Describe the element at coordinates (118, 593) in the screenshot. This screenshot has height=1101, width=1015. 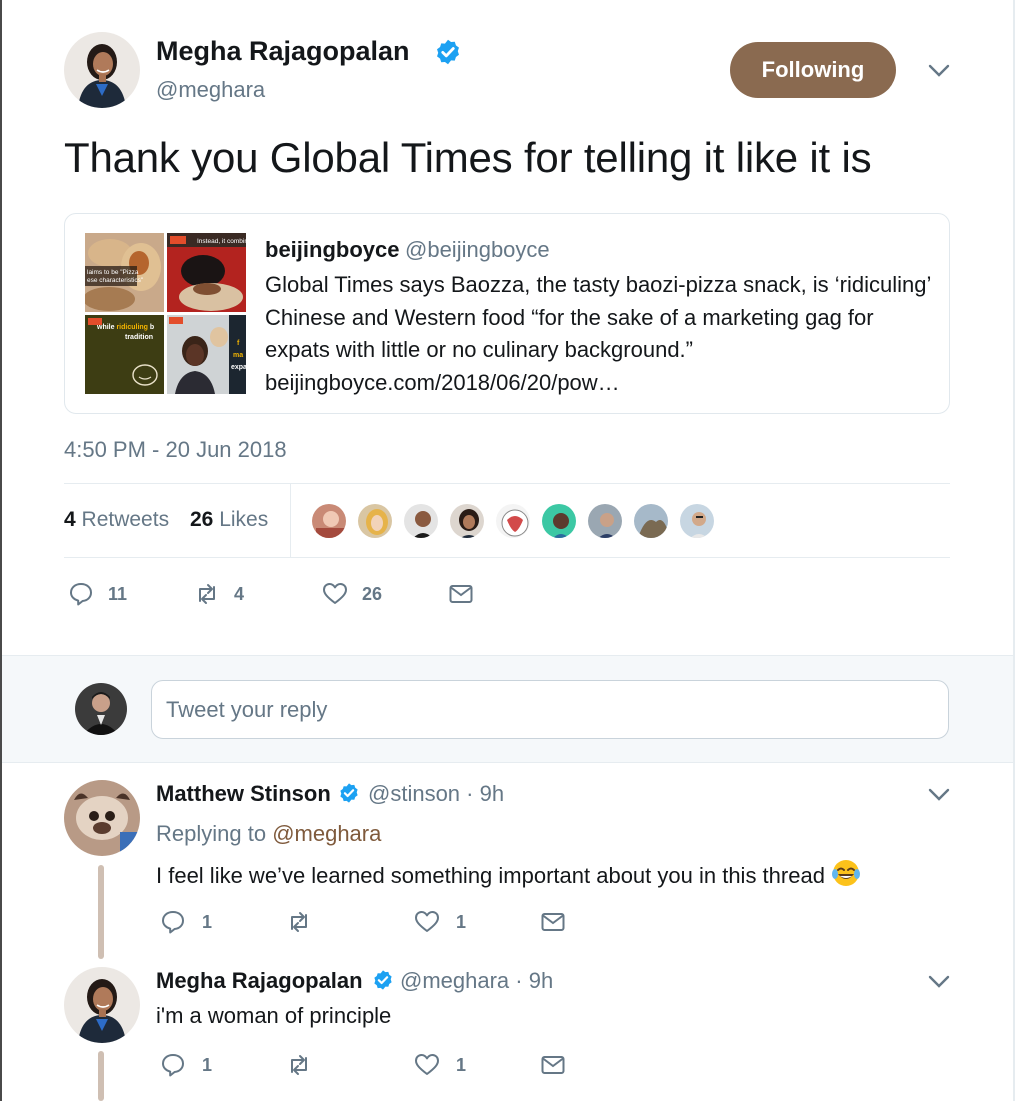
I see `reply-count: 11` at that location.